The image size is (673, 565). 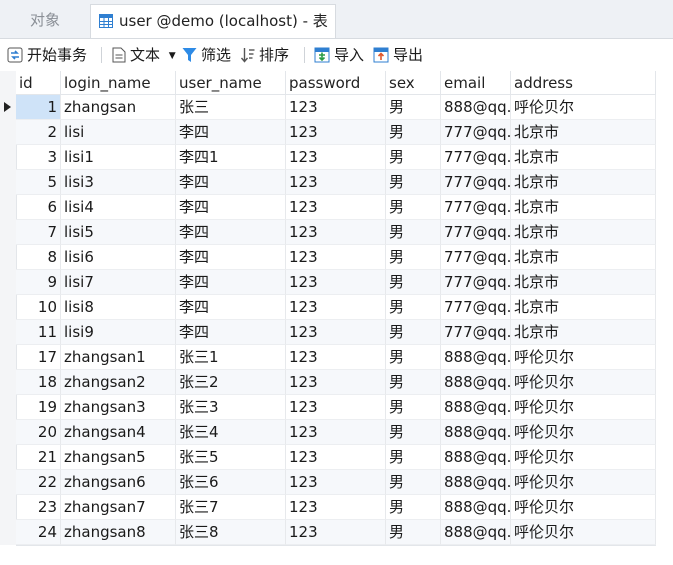 I want to click on table-row: 7 lisi5 李四 123 男 777@qq. 北京市, so click(x=336, y=232).